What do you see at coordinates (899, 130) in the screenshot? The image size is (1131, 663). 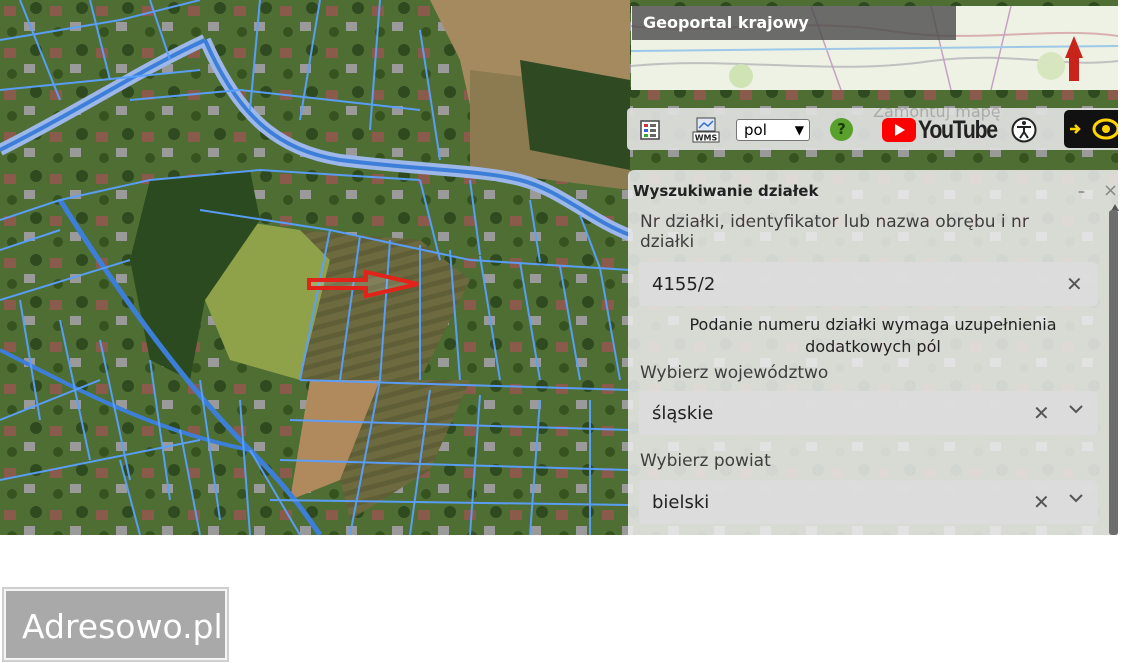 I see `youtube-play-icon` at bounding box center [899, 130].